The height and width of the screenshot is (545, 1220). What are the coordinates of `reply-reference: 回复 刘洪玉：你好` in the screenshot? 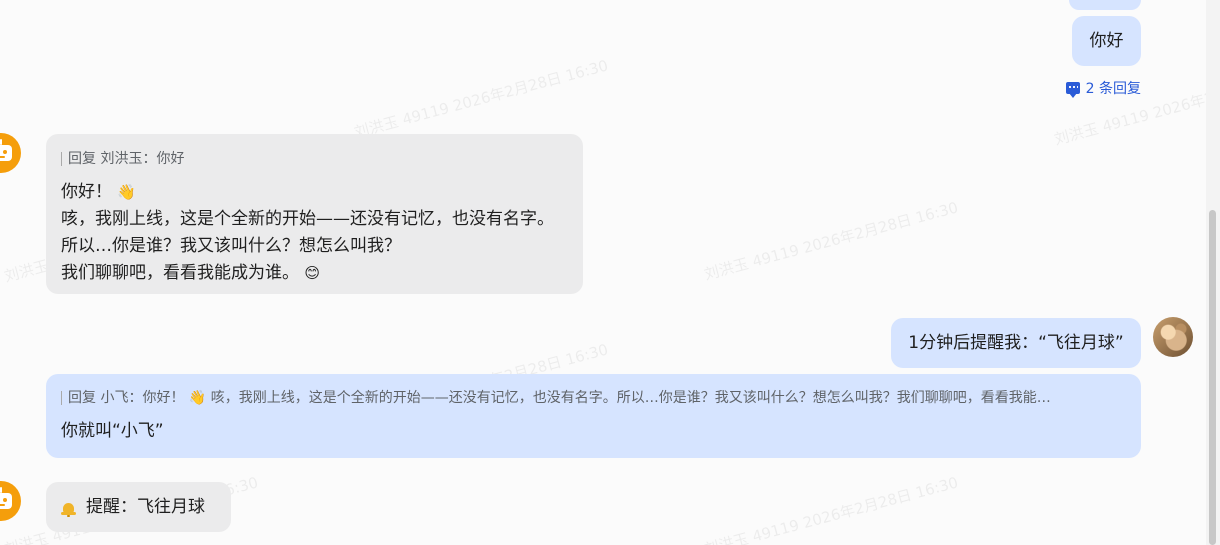 It's located at (314, 159).